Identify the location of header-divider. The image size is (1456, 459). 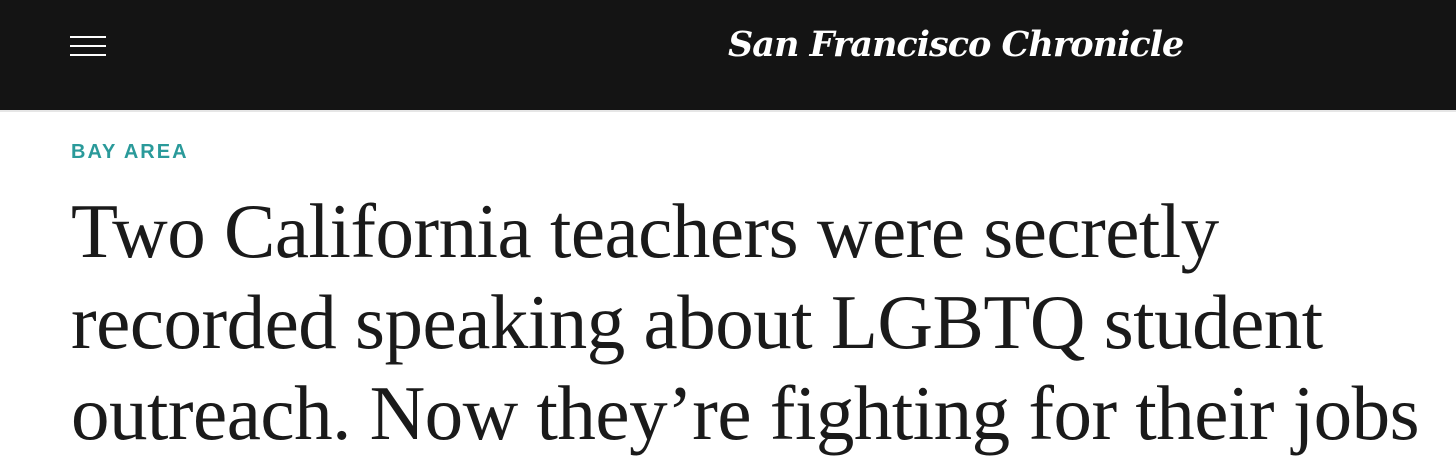
(728, 111).